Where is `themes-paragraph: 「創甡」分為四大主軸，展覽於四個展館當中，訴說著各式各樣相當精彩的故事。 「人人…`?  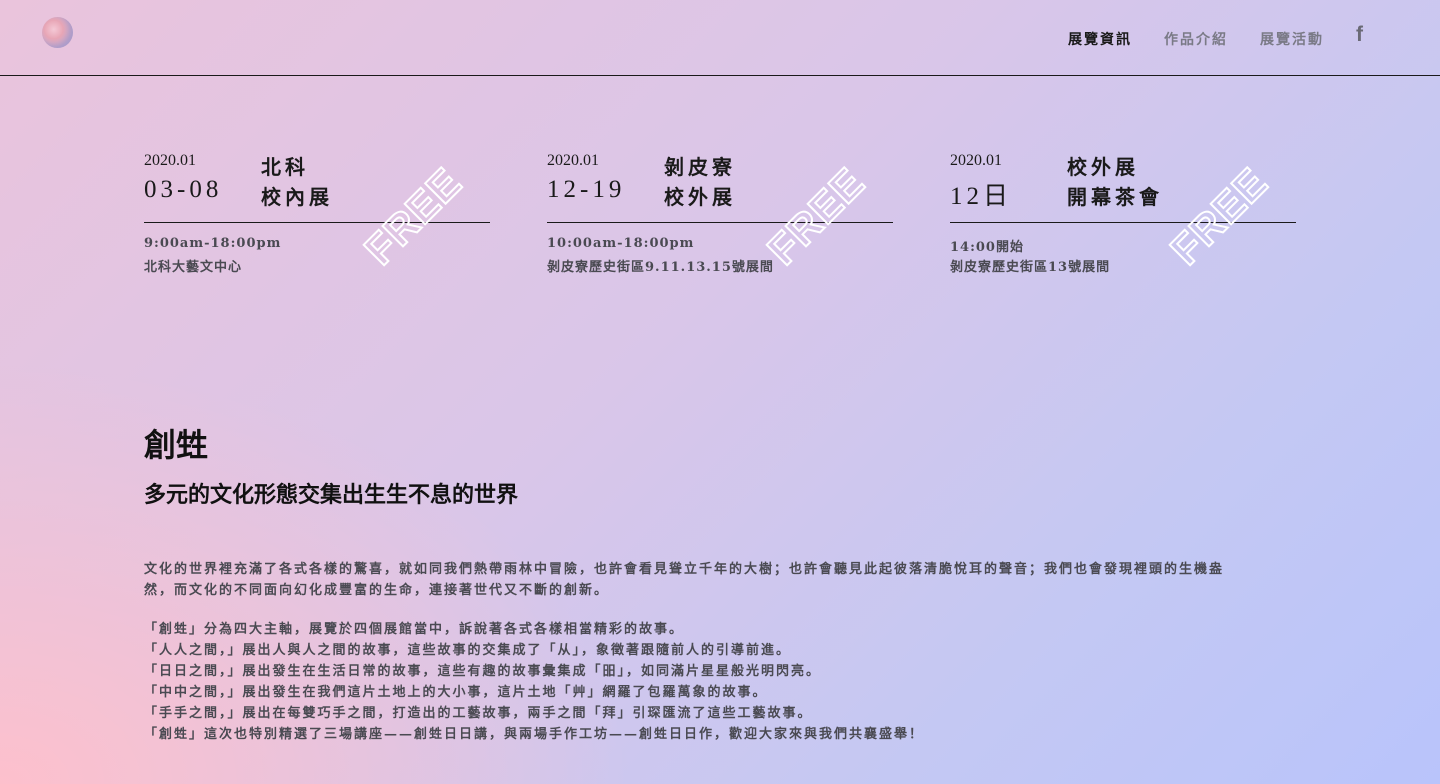
themes-paragraph: 「創甡」分為四大主軸，展覽於四個展館當中，訴說著各式各樣相當精彩的故事。 「人人… is located at coordinates (720, 682).